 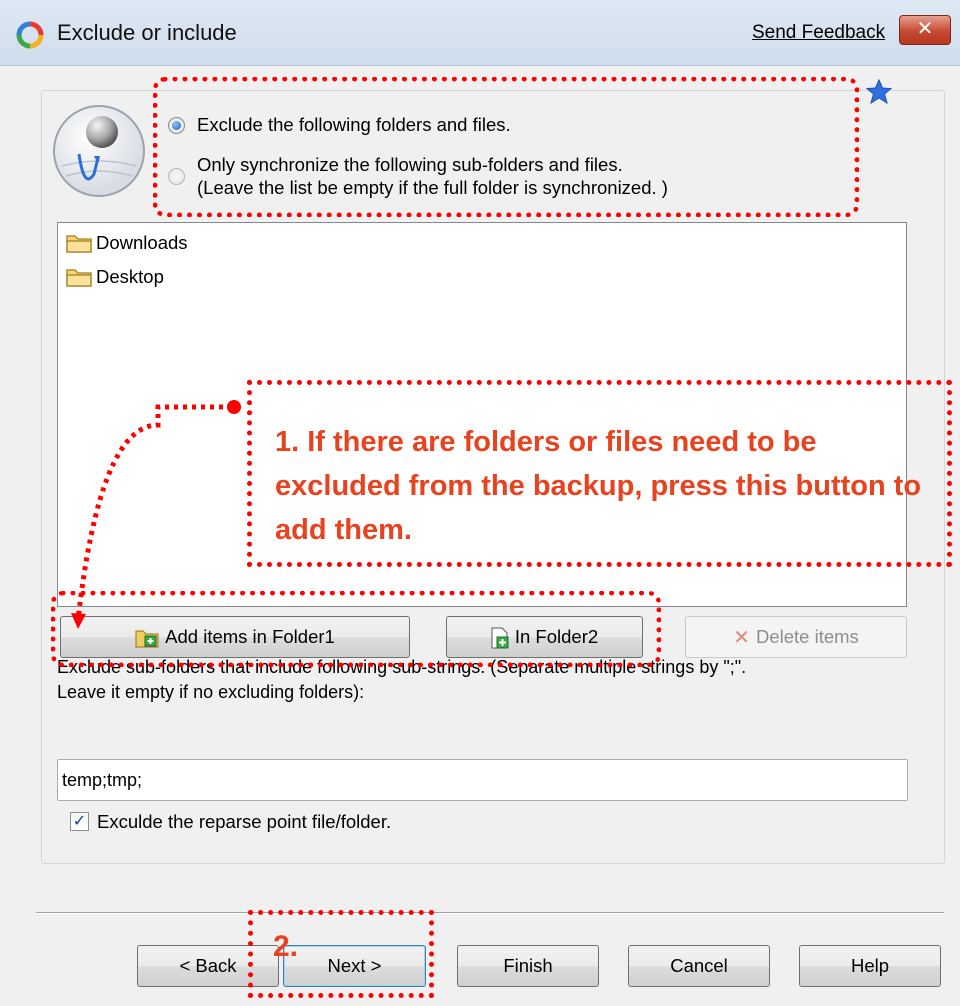 I want to click on back-label: < Back, so click(x=208, y=965).